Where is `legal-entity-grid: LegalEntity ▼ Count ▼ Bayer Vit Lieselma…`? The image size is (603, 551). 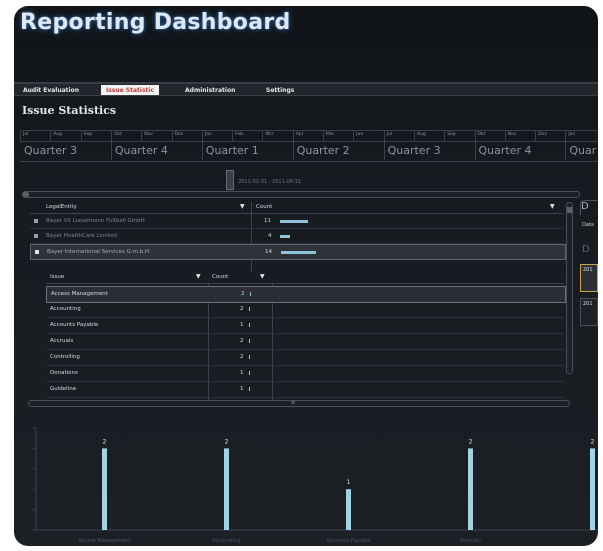 legal-entity-grid: LegalEntity ▼ Count ▼ Bayer Vit Lieselma… is located at coordinates (298, 238).